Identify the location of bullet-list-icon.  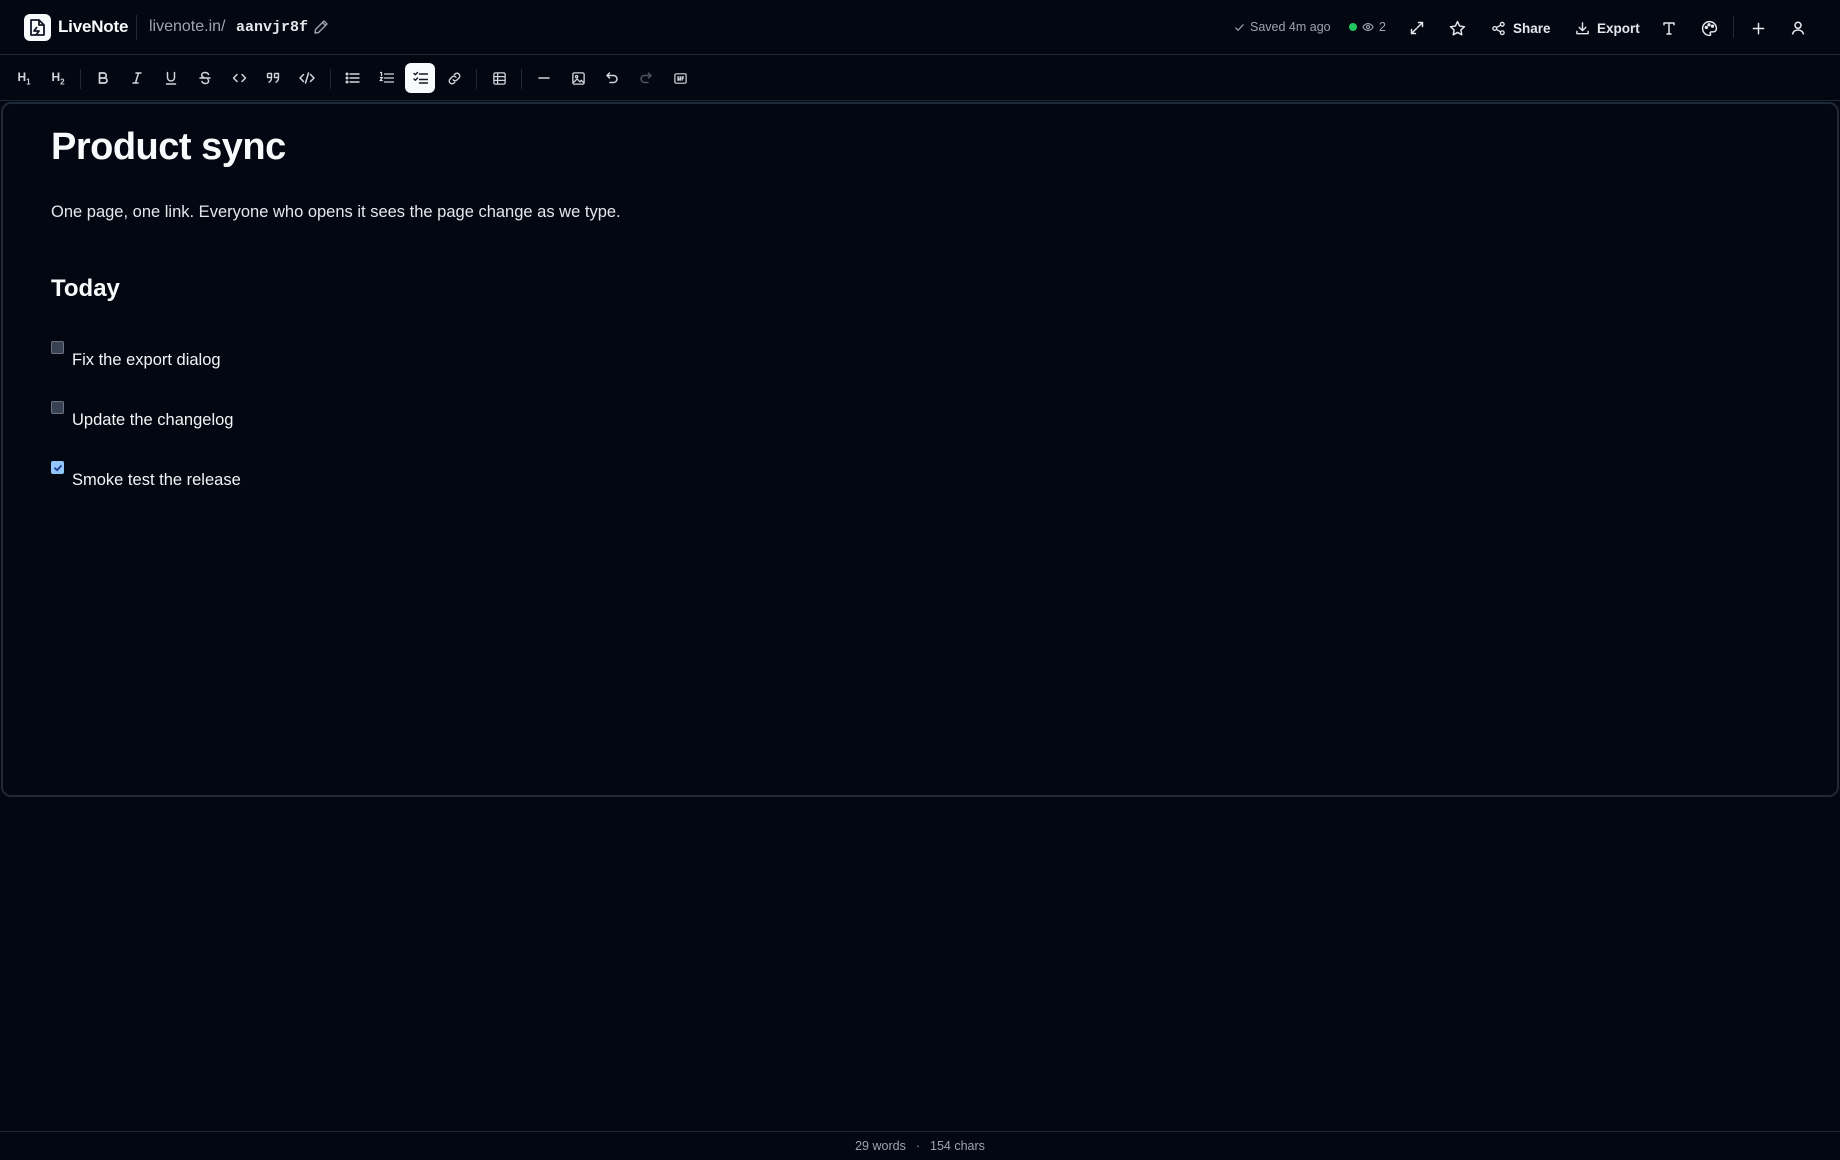
(352, 78).